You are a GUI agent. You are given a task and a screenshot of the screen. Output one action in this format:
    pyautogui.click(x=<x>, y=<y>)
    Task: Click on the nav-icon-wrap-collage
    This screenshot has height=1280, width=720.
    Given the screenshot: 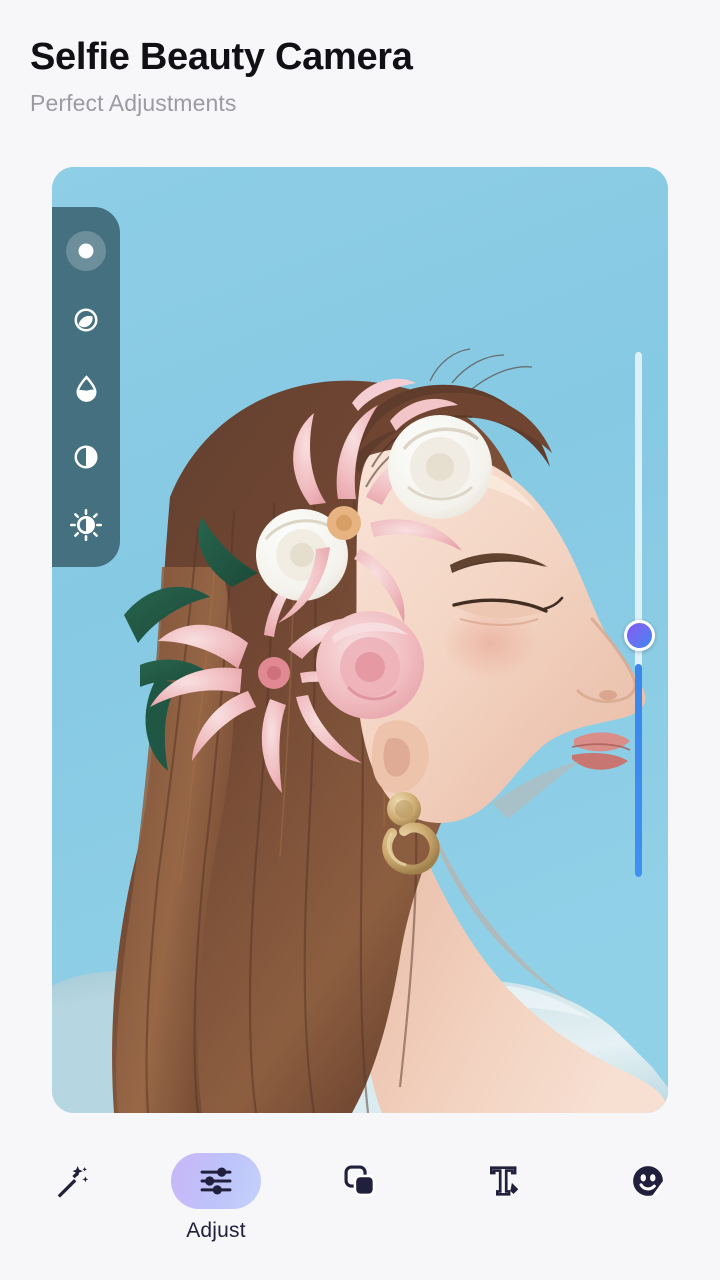 What is the action you would take?
    pyautogui.click(x=360, y=1181)
    